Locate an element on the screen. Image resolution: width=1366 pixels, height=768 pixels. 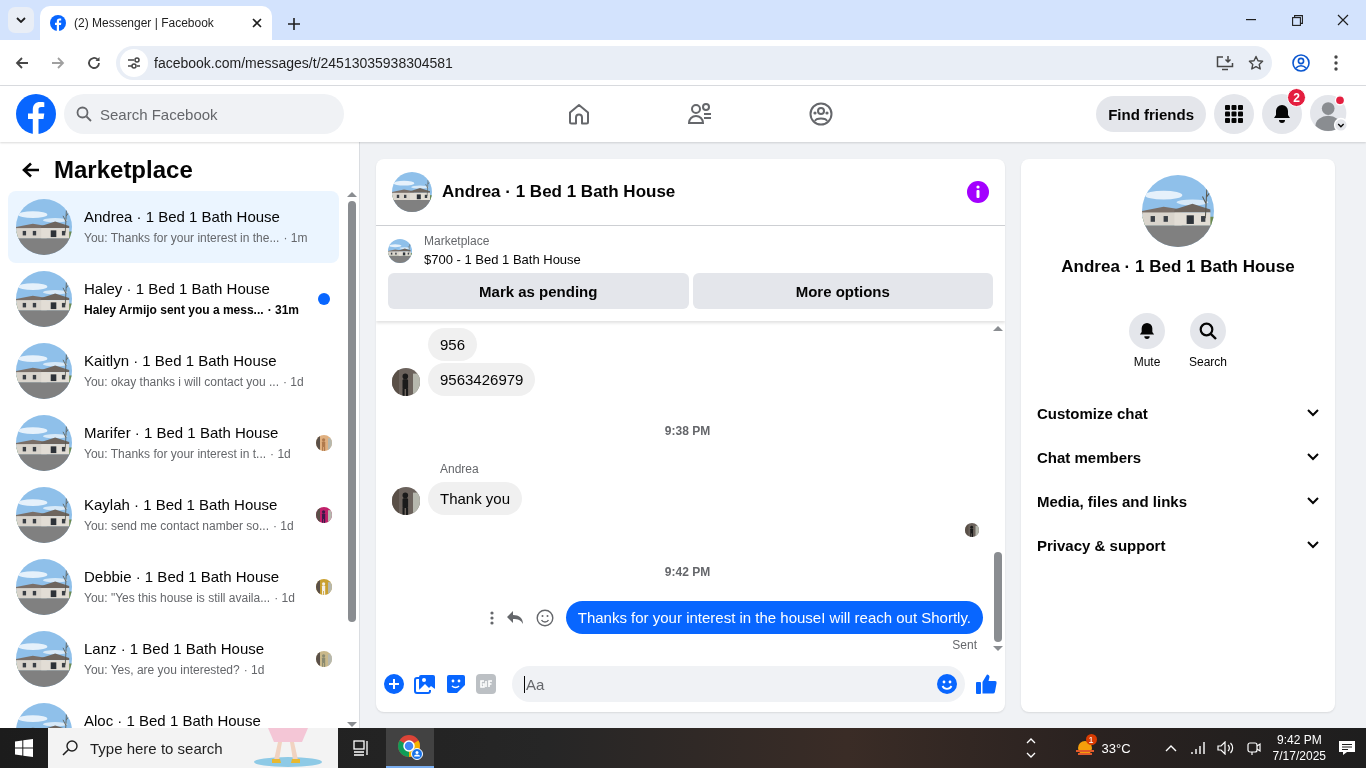
scroll-down-icon is located at coordinates (998, 649).